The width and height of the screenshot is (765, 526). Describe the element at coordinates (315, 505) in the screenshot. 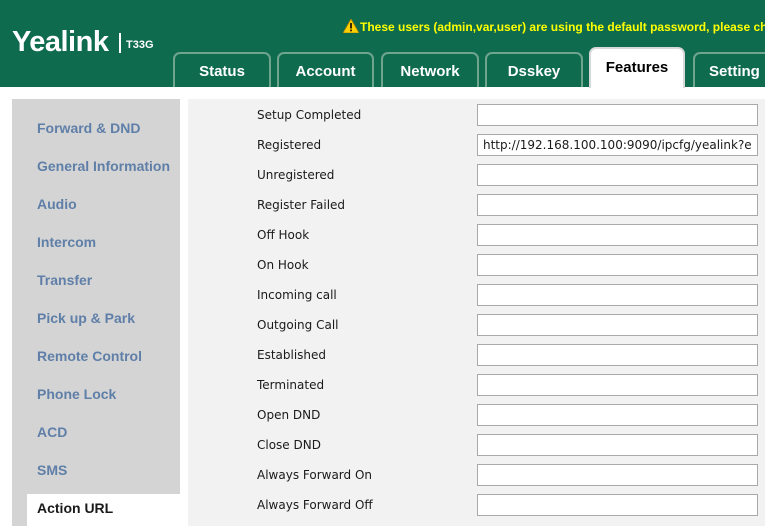

I see `always-forward-off-label: Always Forward Off` at that location.